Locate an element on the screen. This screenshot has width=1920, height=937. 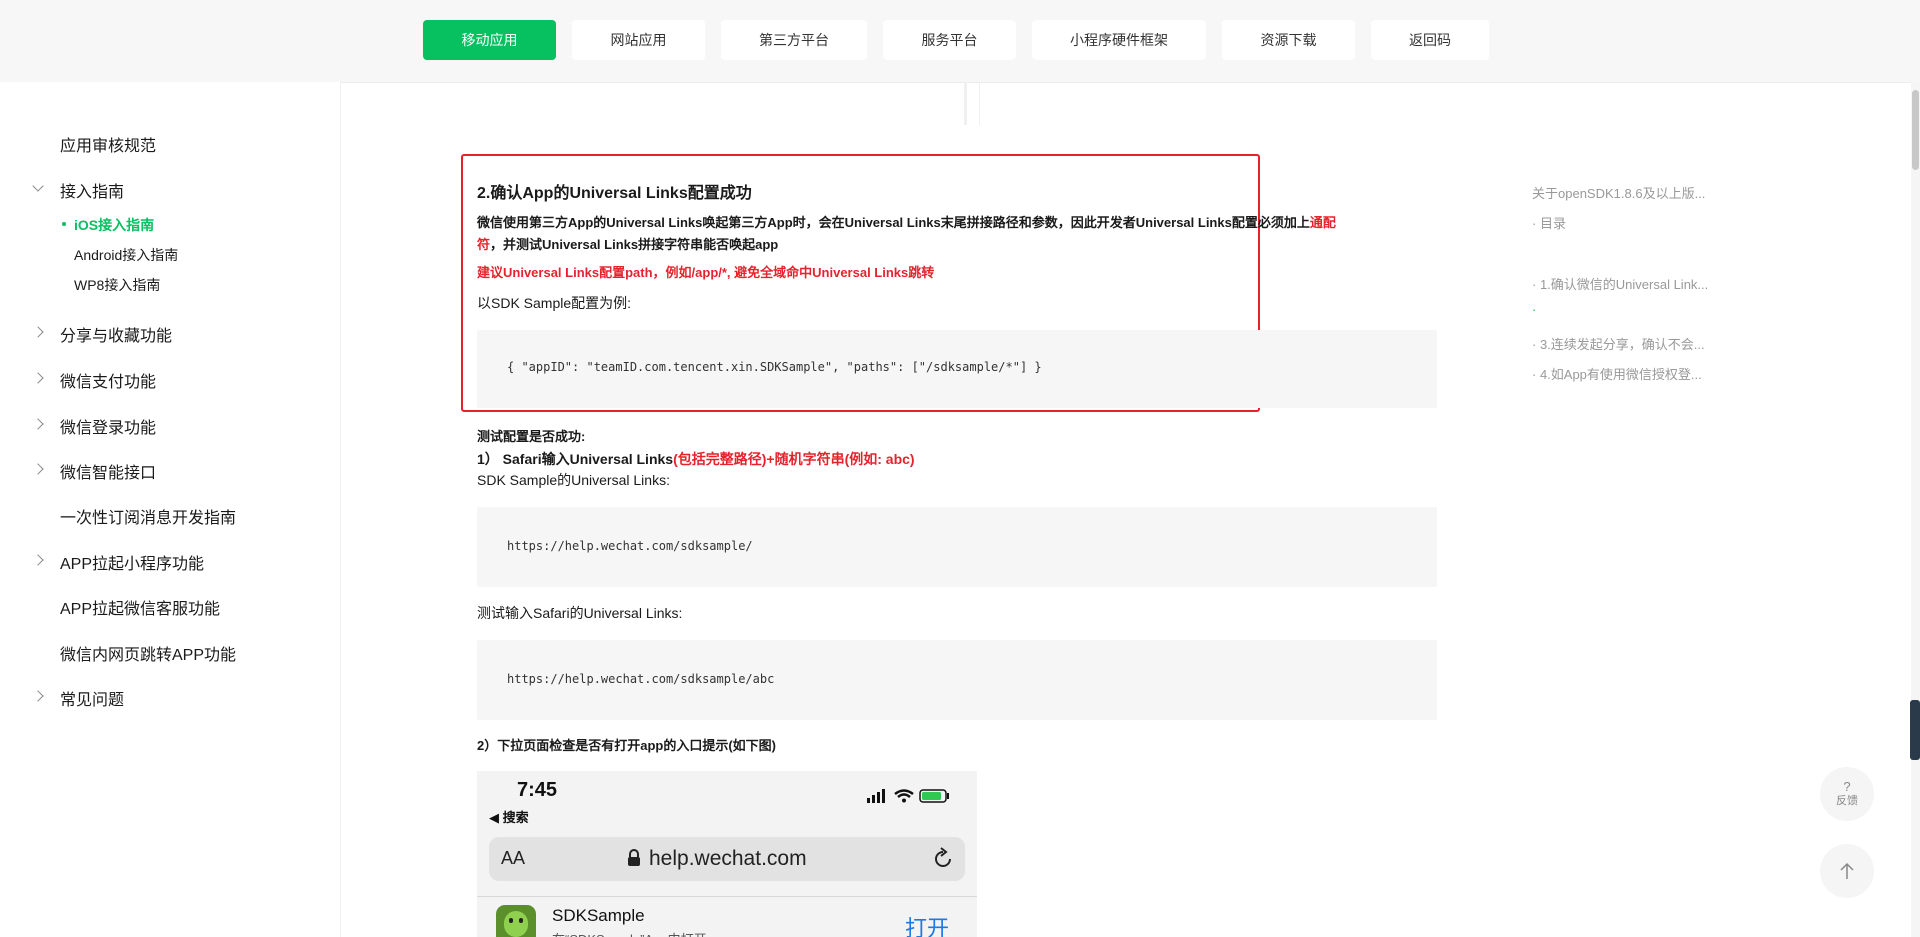
sidebar-item-access-guide: 接入指南 is located at coordinates (92, 190).